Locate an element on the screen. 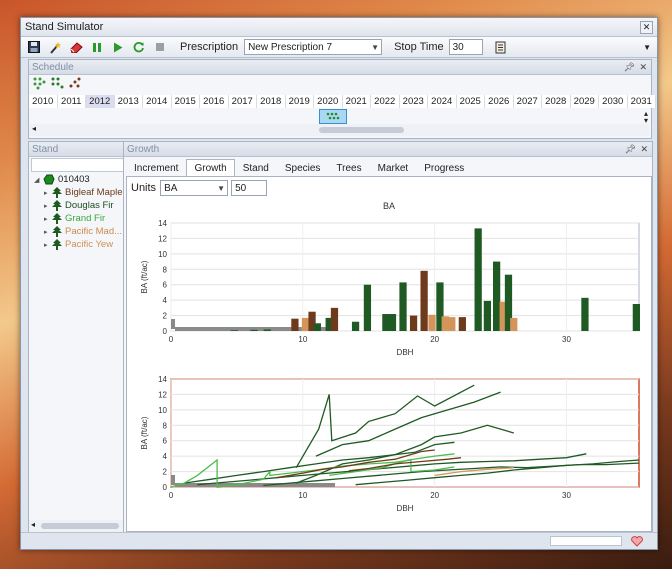  line-chart-plot-area is located at coordinates (405, 433).